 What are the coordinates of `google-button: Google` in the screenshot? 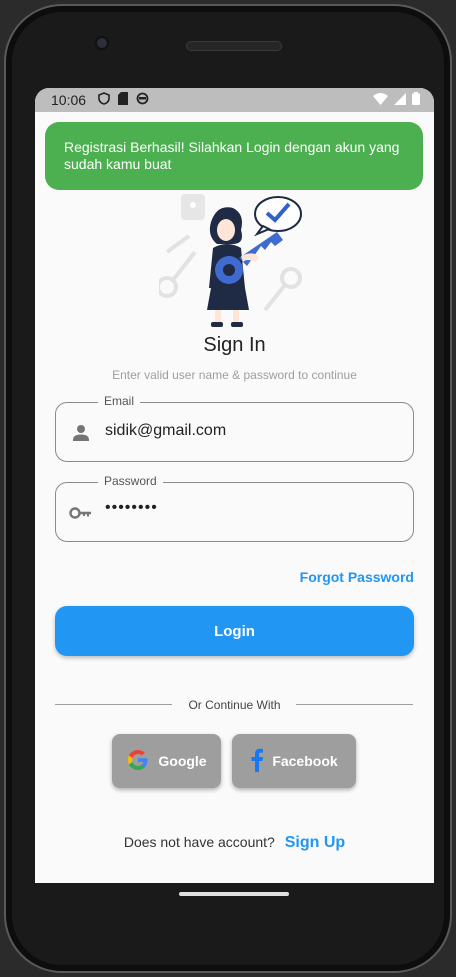 It's located at (166, 761).